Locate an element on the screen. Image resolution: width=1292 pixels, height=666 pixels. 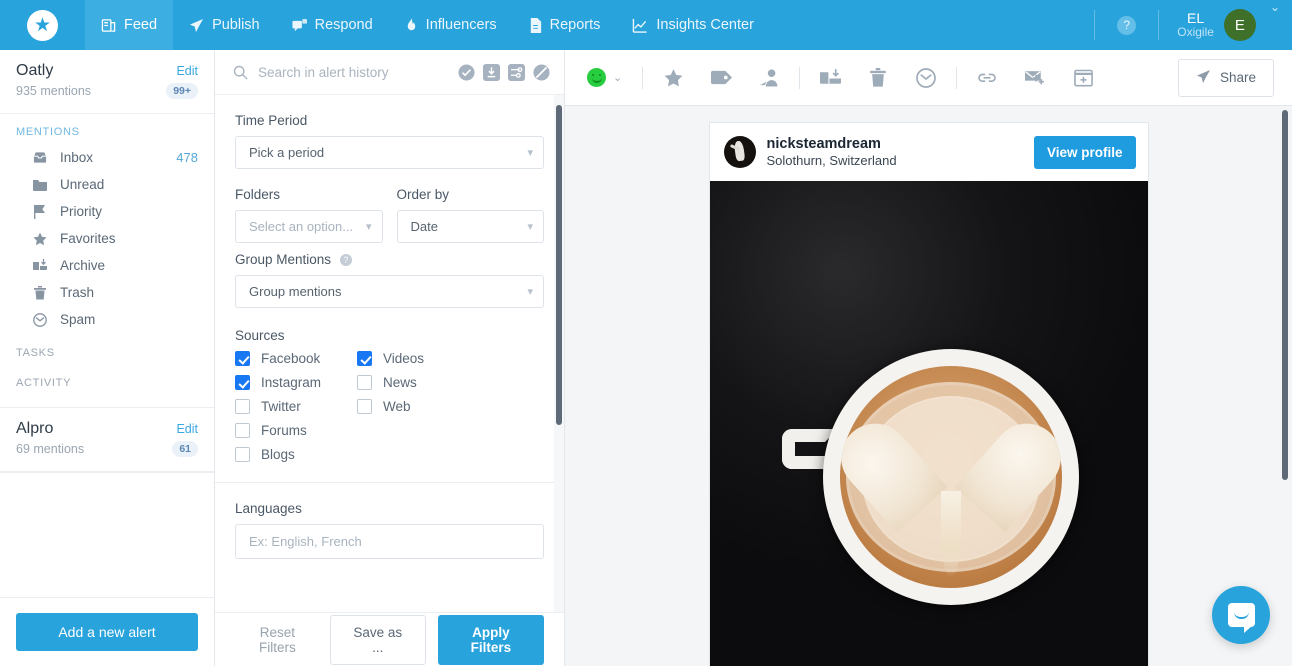
sidebar-item-favorites: Favorites is located at coordinates (107, 238).